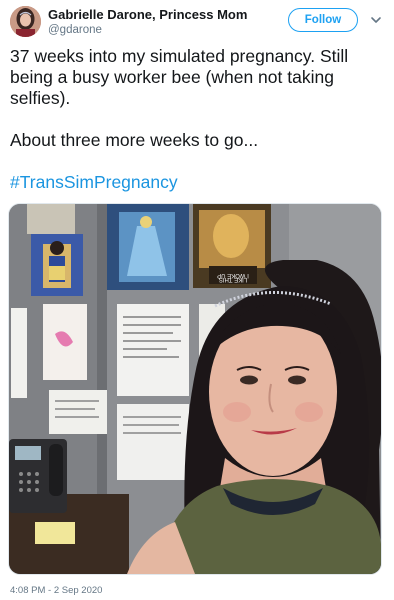 This screenshot has width=394, height=600. I want to click on avatar, so click(25, 21).